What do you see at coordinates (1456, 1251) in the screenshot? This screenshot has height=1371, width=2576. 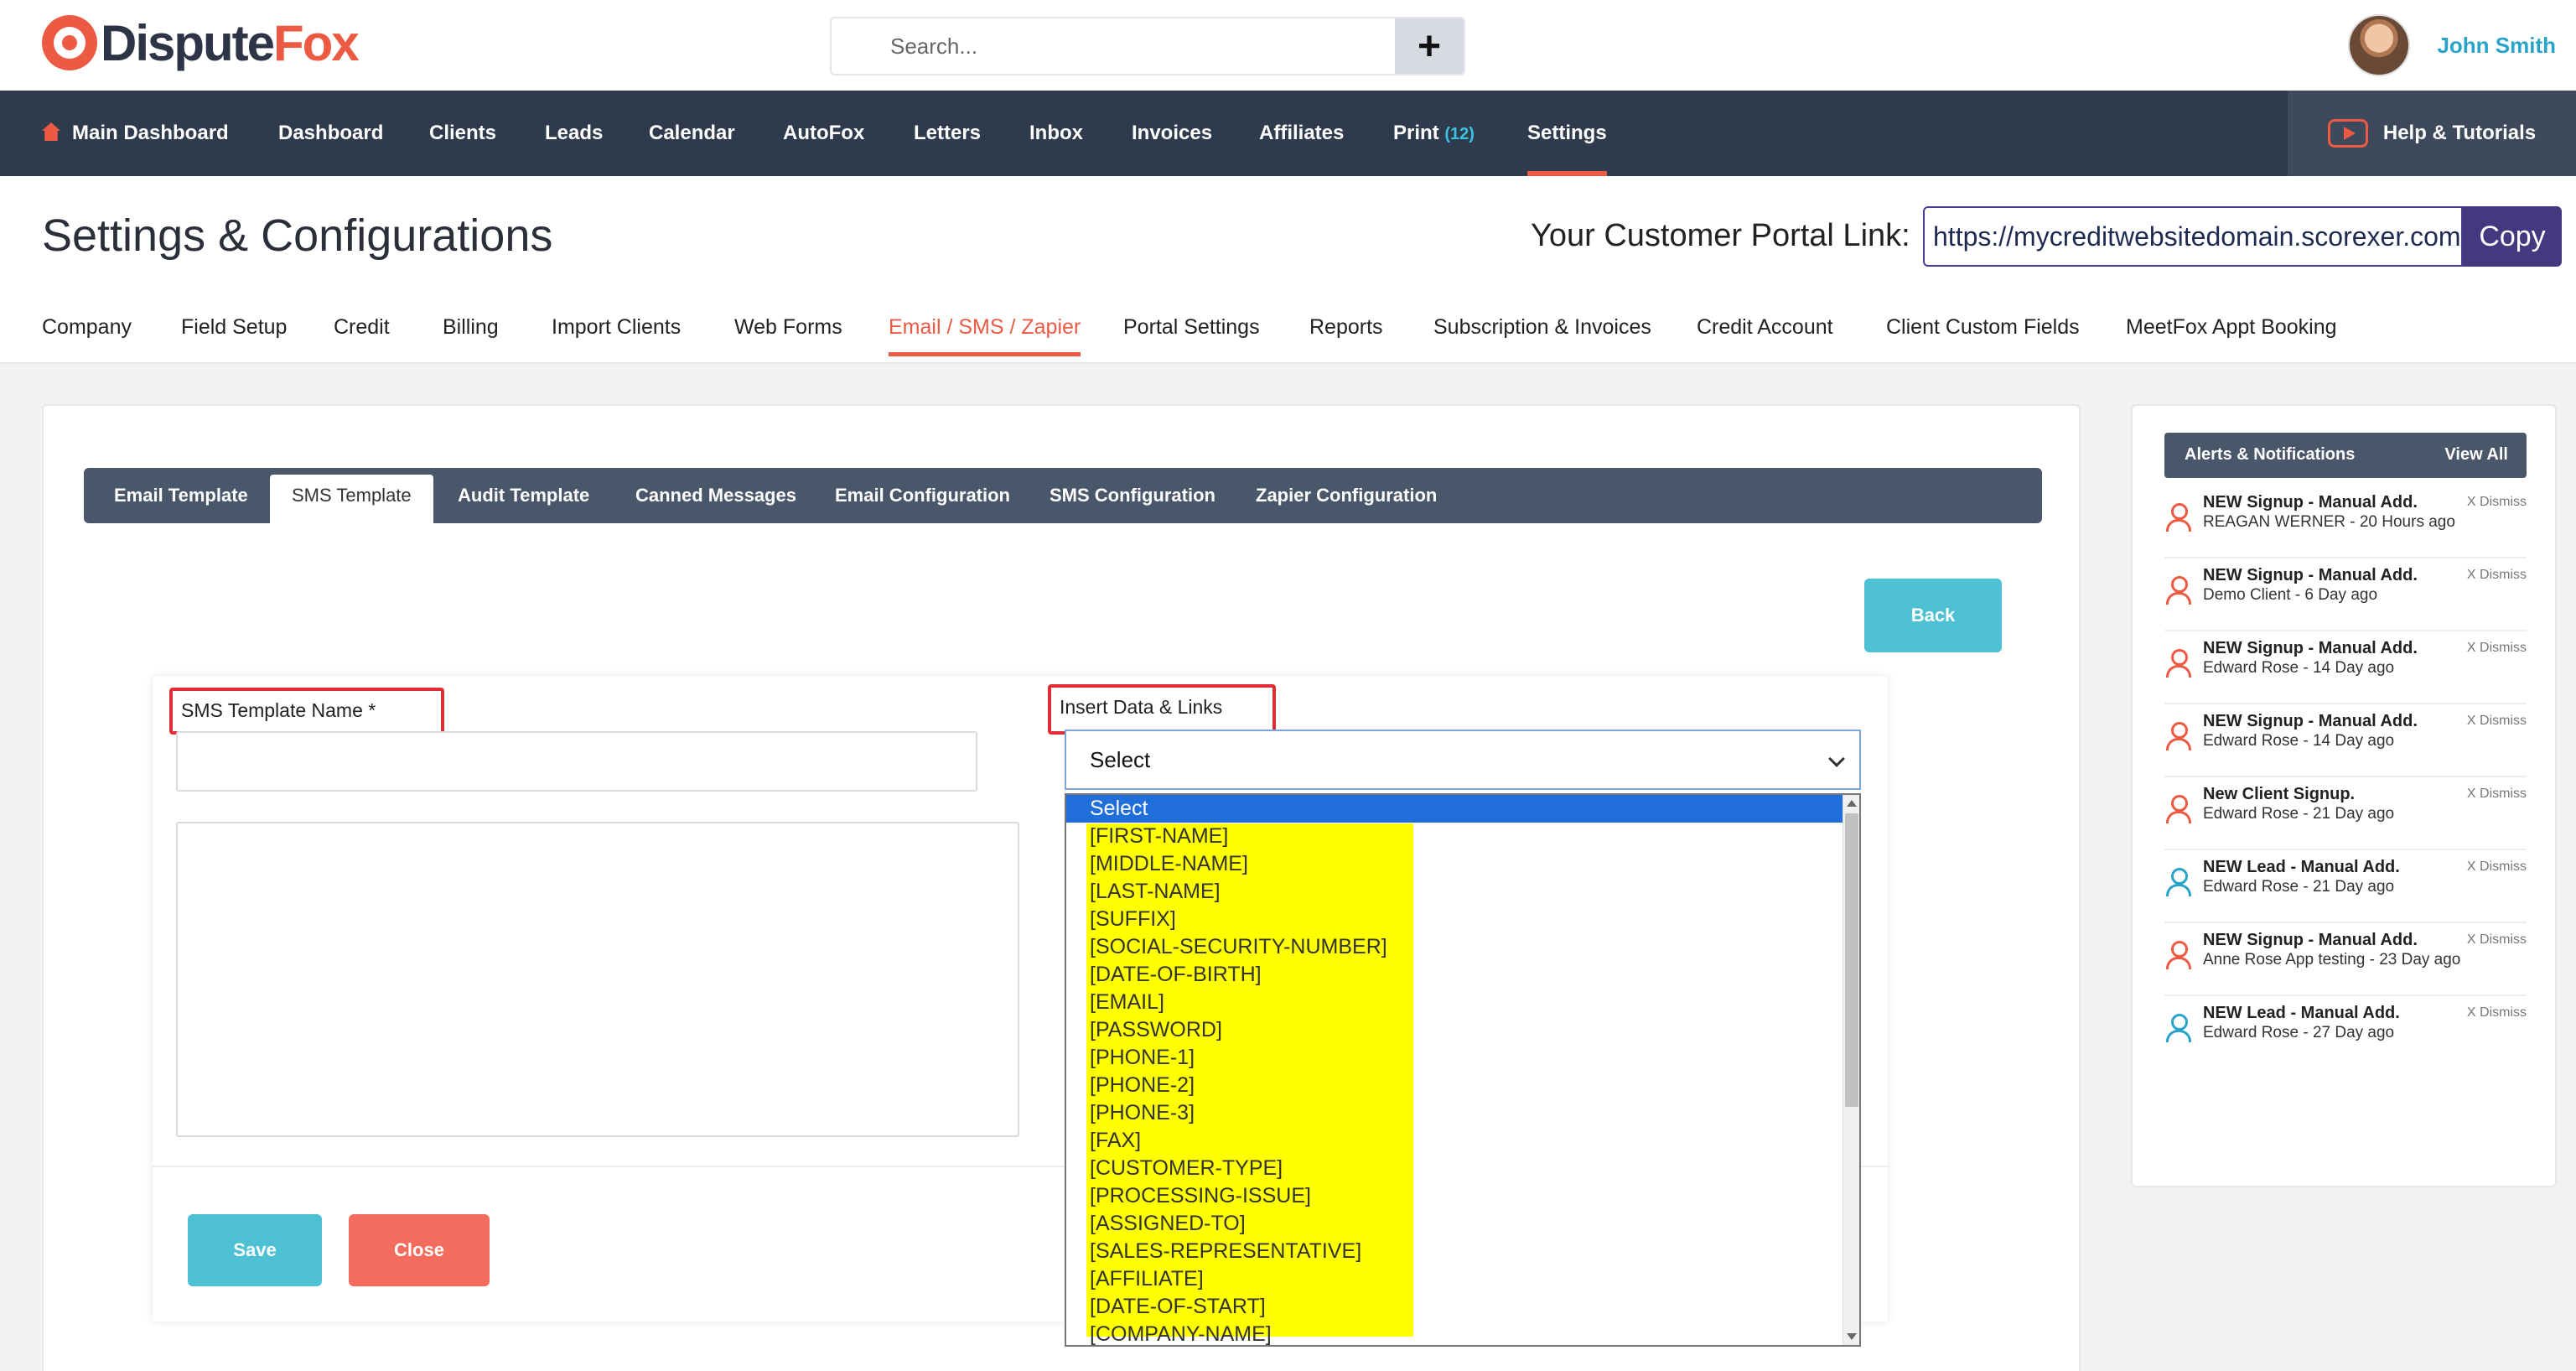 I see `dropdown-option: [SALES-REPRESENTATIVE]` at bounding box center [1456, 1251].